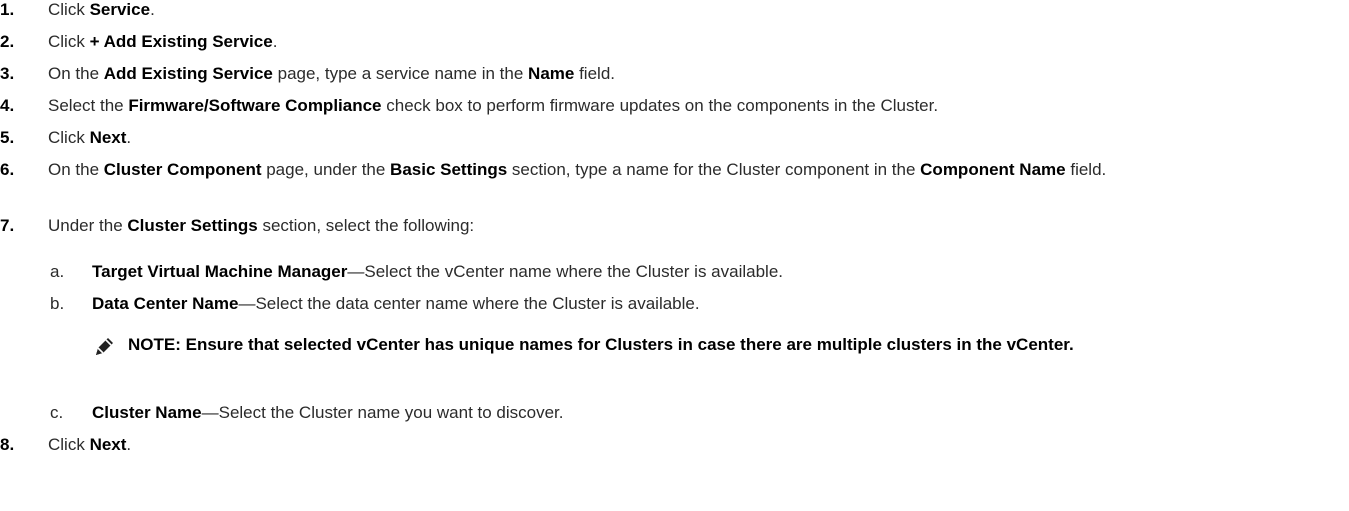 The width and height of the screenshot is (1349, 511). What do you see at coordinates (7, 137) in the screenshot?
I see `step-number: 5.` at bounding box center [7, 137].